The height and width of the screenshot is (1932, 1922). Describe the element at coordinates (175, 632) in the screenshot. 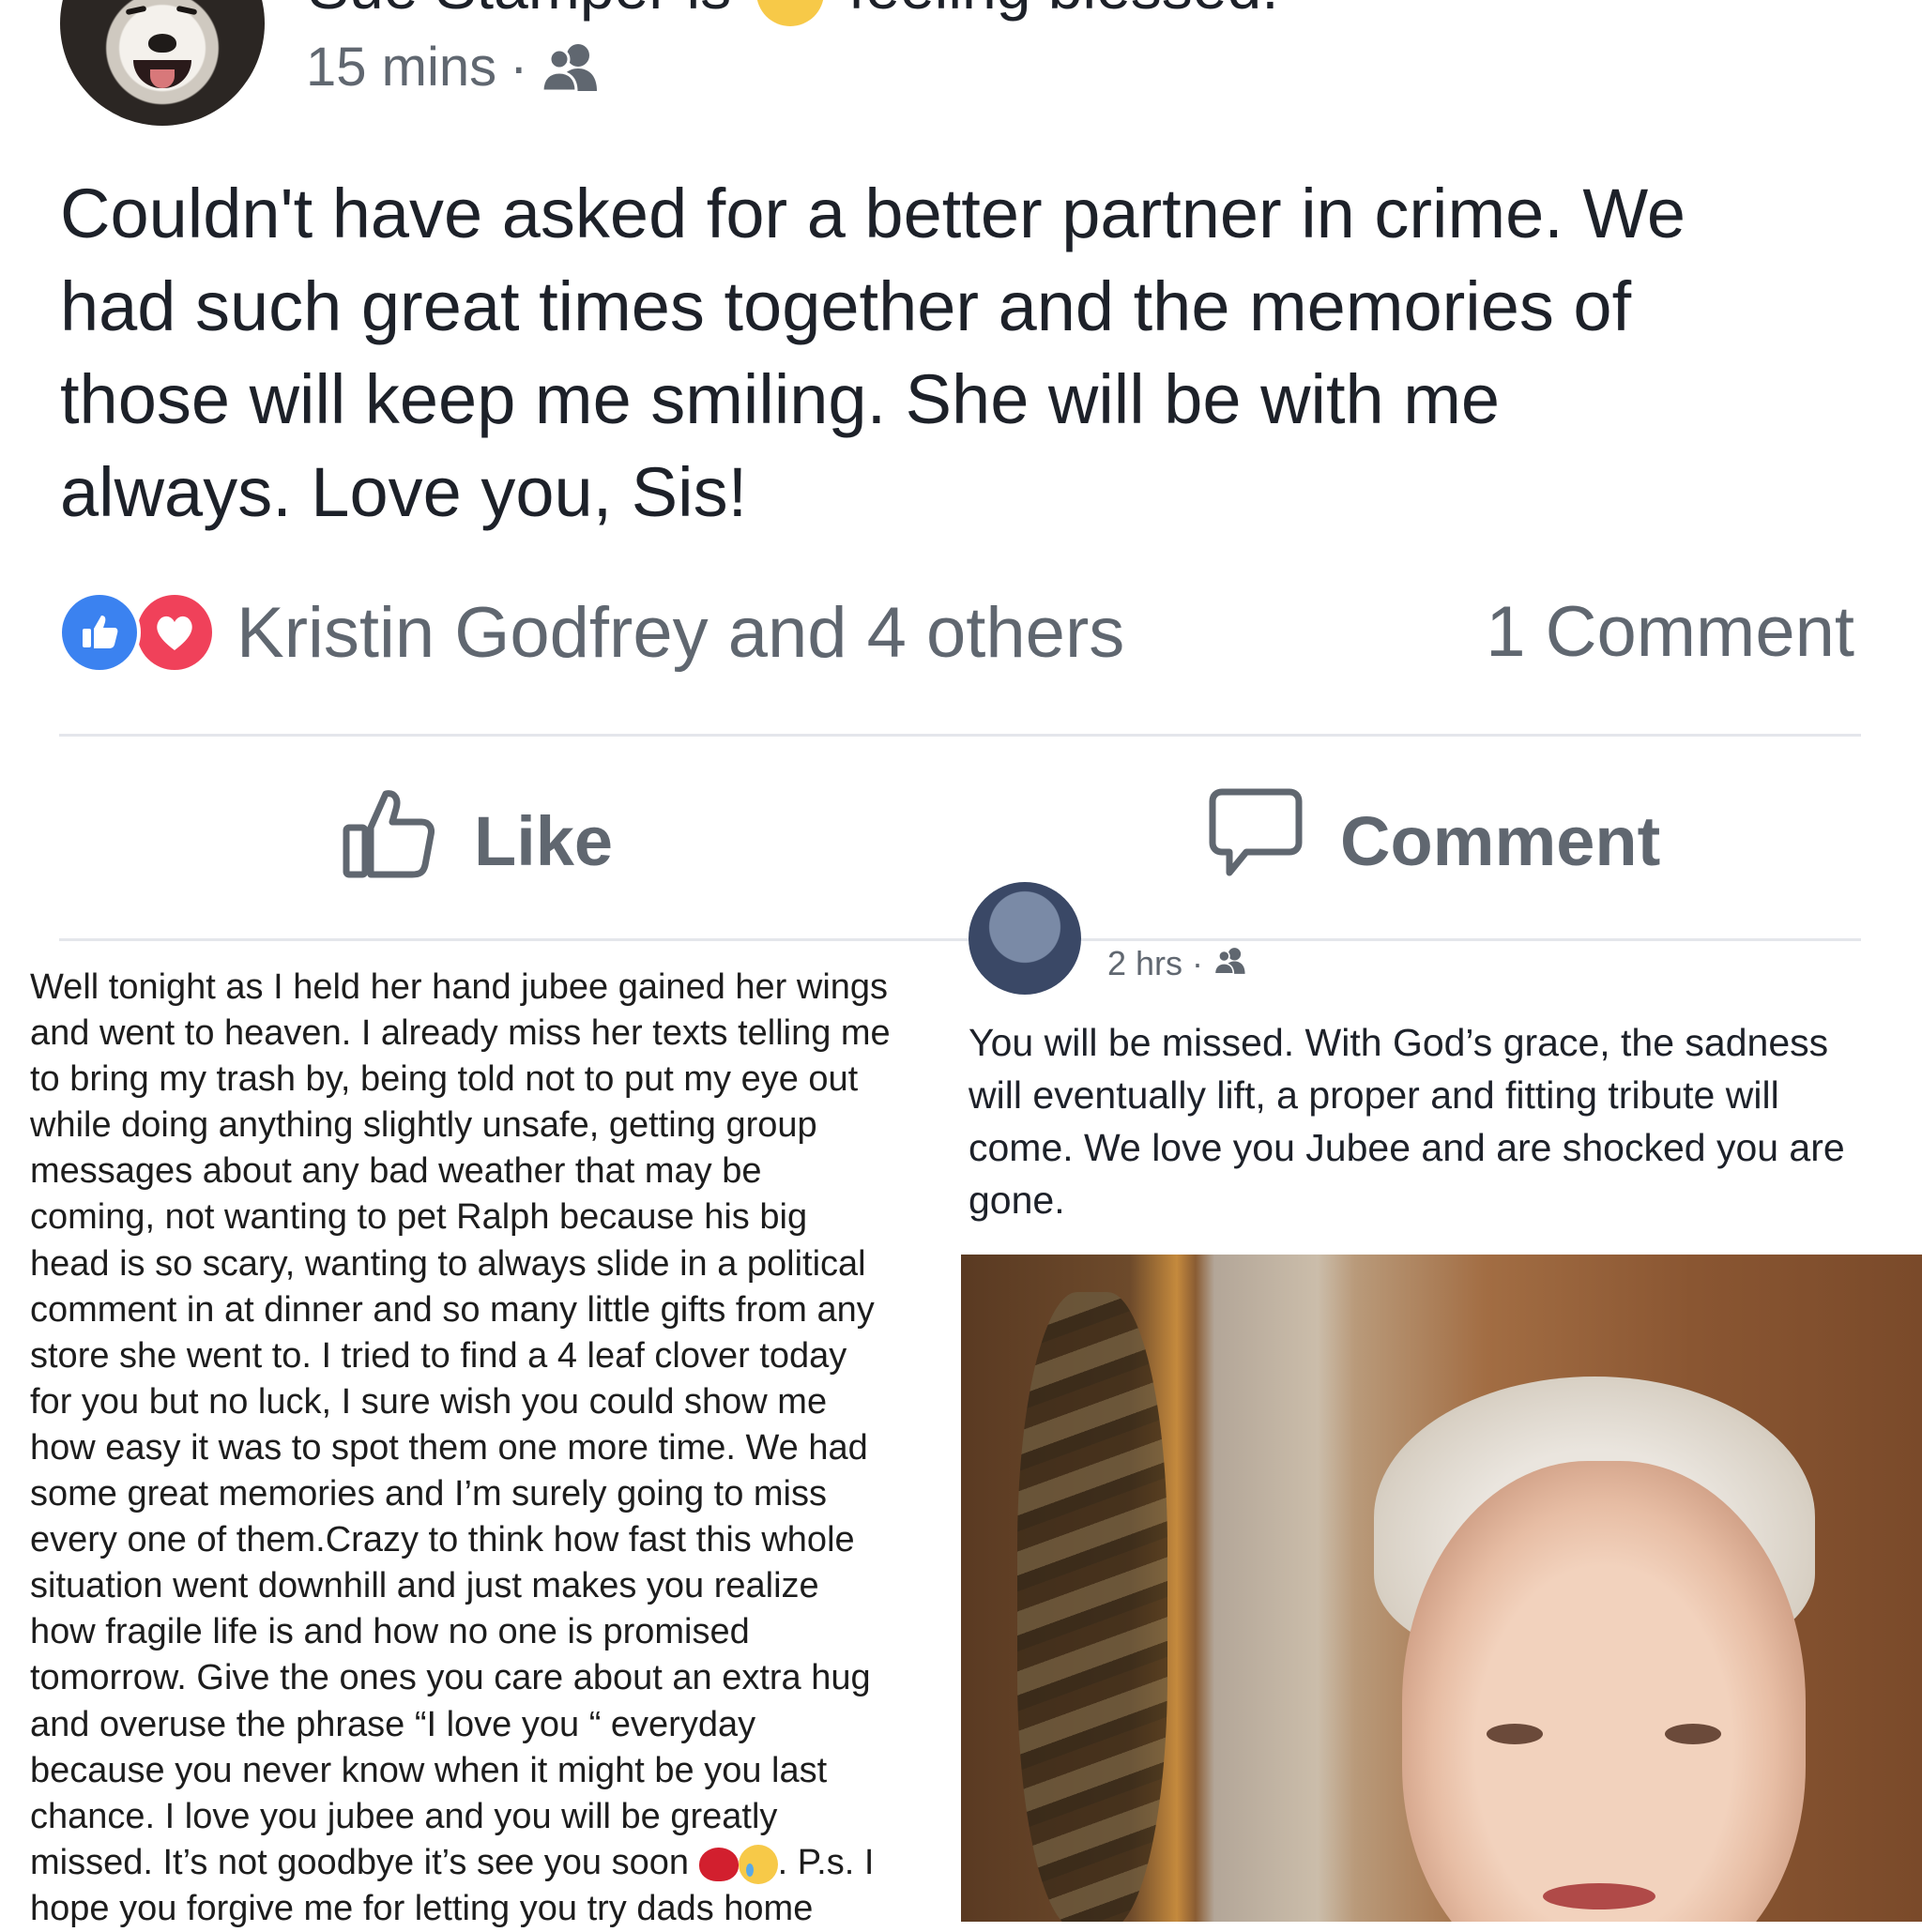

I see `love-reaction-icon` at that location.